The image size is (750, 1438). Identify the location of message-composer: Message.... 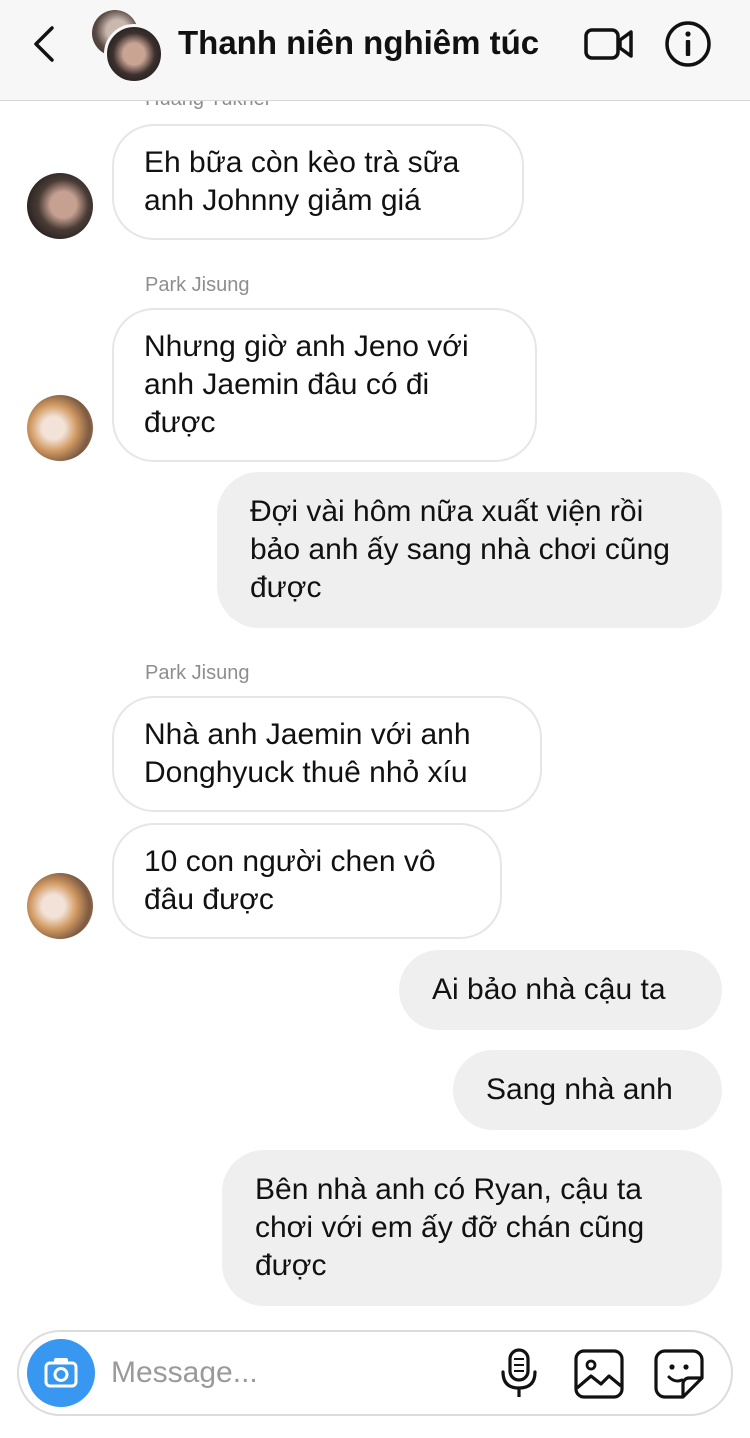
(375, 1373).